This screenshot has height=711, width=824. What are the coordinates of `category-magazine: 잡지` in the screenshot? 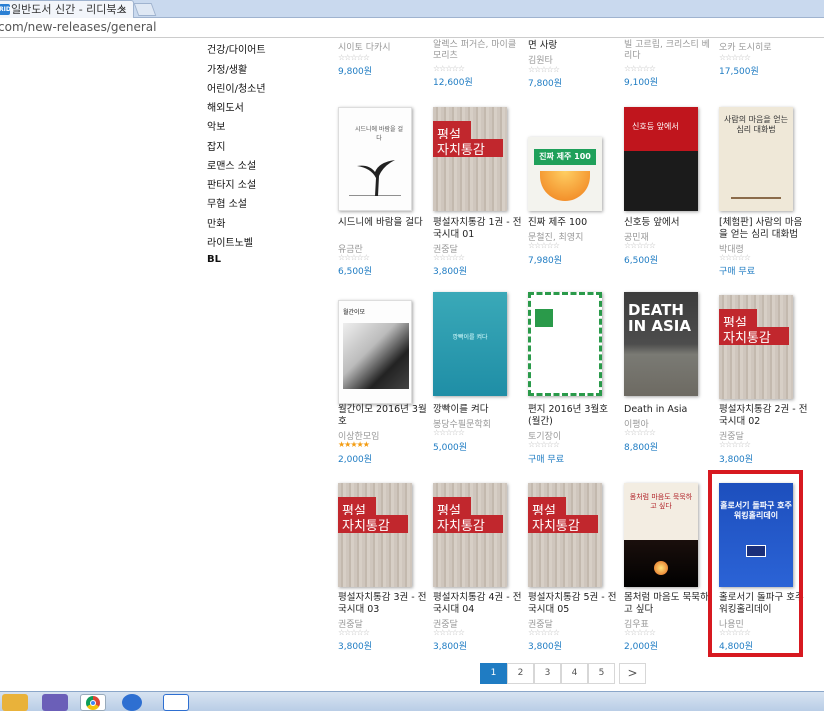 It's located at (216, 145).